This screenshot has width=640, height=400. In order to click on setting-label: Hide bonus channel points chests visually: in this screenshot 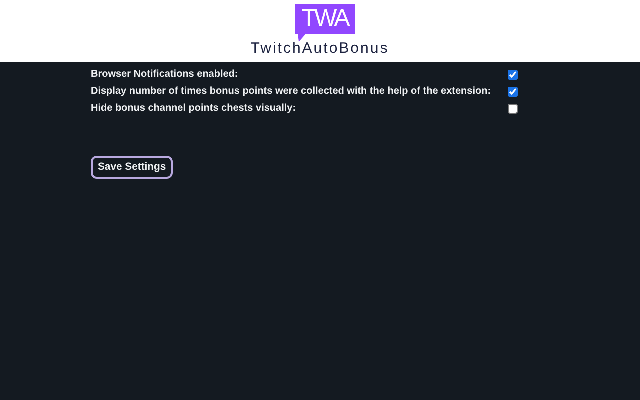, I will do `click(193, 108)`.